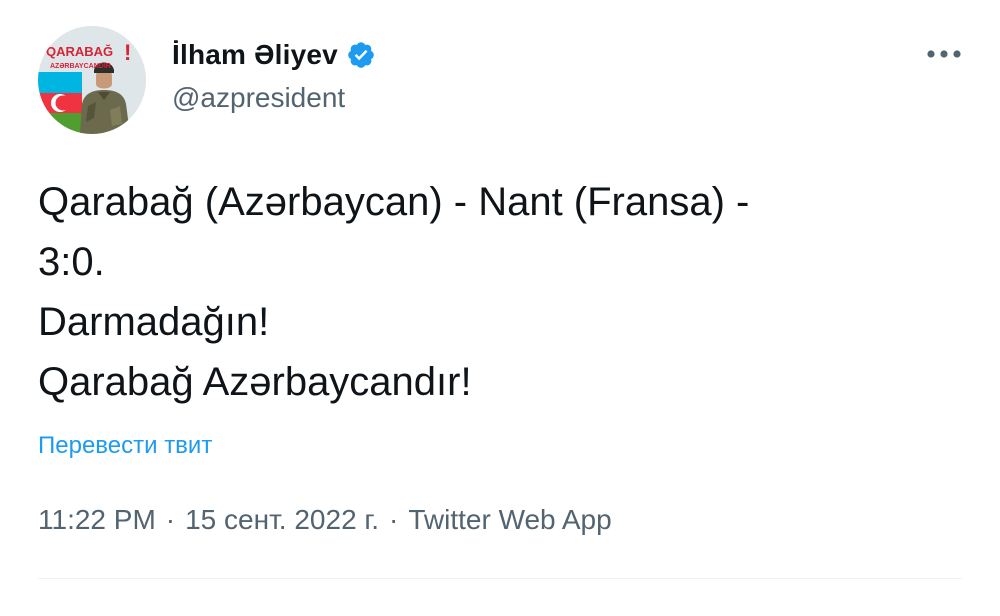 Image resolution: width=1000 pixels, height=616 pixels. I want to click on tweet-text-line: Qarabağ (Azərbaycan) - Nant (Fransa) -, so click(394, 202).